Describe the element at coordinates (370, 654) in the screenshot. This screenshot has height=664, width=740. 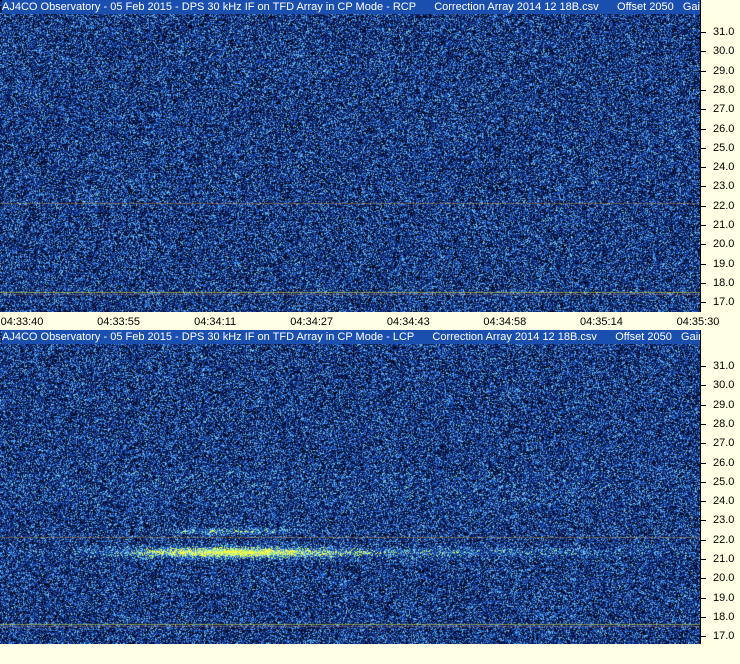
I see `status-strip` at that location.